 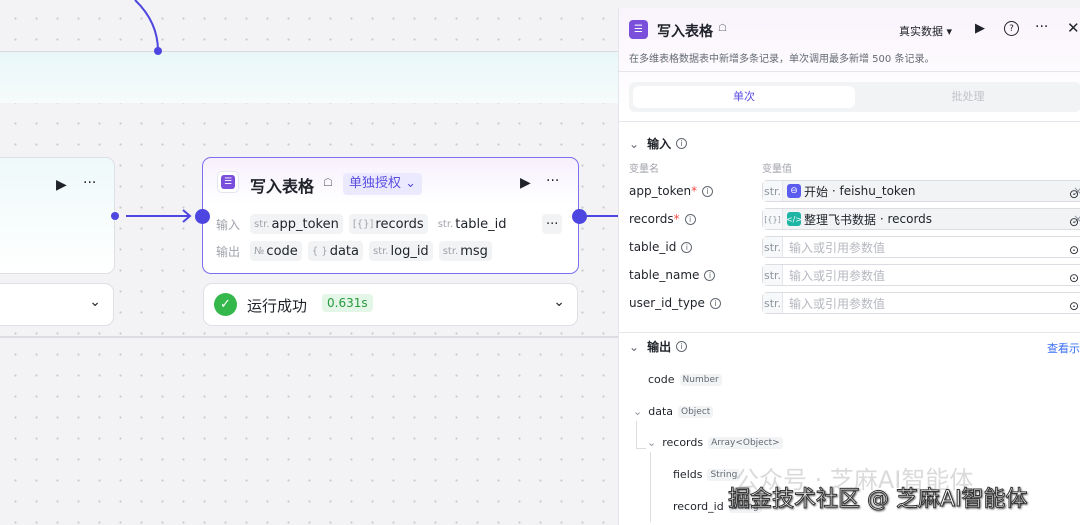 What do you see at coordinates (276, 251) in the screenshot?
I see `output-tag: № code` at bounding box center [276, 251].